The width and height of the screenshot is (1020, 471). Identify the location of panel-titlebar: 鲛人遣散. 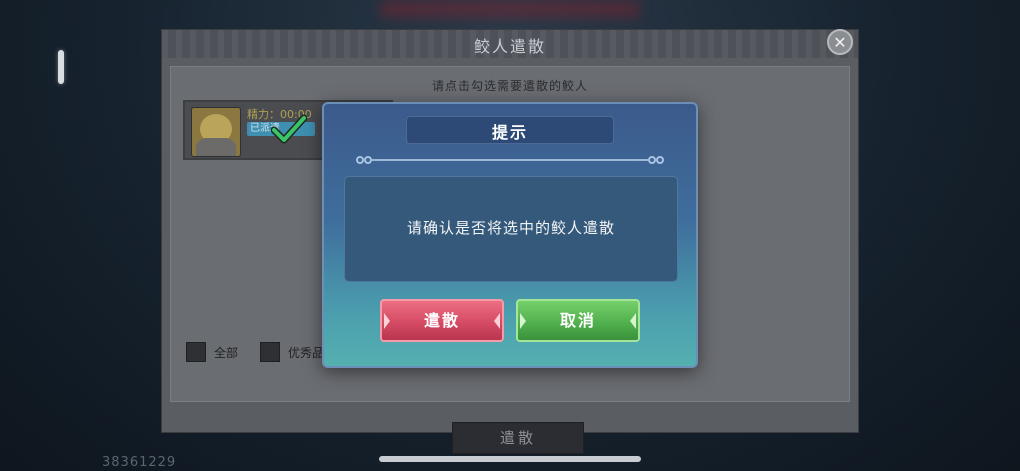
(510, 44).